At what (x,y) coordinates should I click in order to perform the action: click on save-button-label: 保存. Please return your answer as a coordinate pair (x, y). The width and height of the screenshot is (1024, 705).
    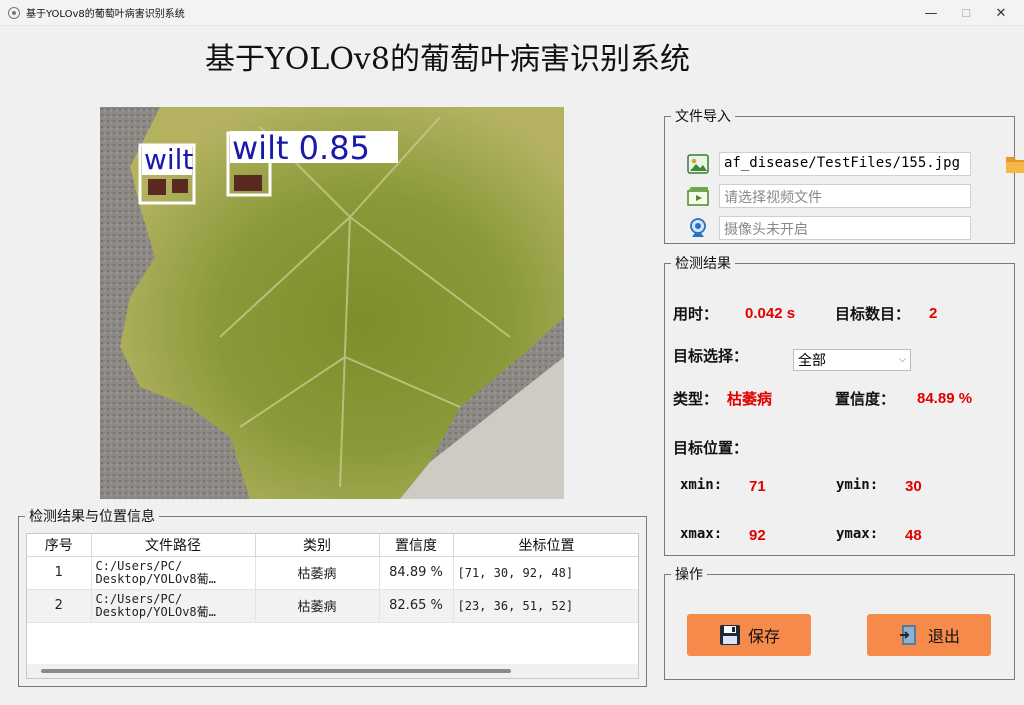
    Looking at the image, I should click on (763, 636).